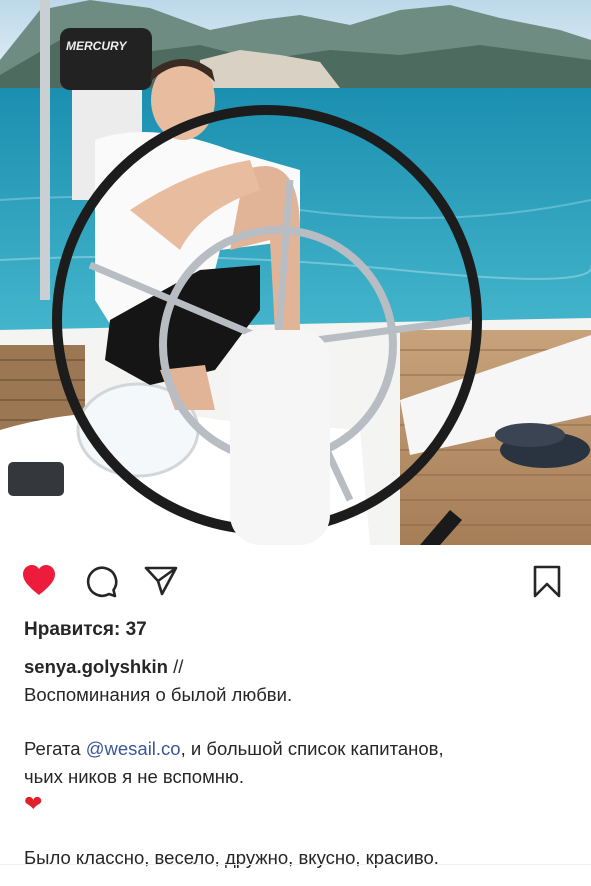 The width and height of the screenshot is (591, 886). What do you see at coordinates (175, 666) in the screenshot?
I see `caption-username-suffix: //` at bounding box center [175, 666].